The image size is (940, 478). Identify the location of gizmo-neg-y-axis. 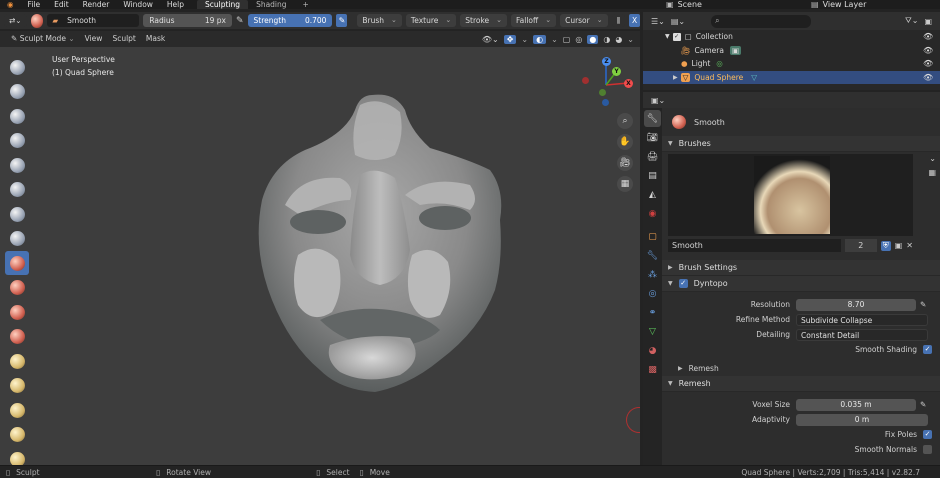
(602, 92).